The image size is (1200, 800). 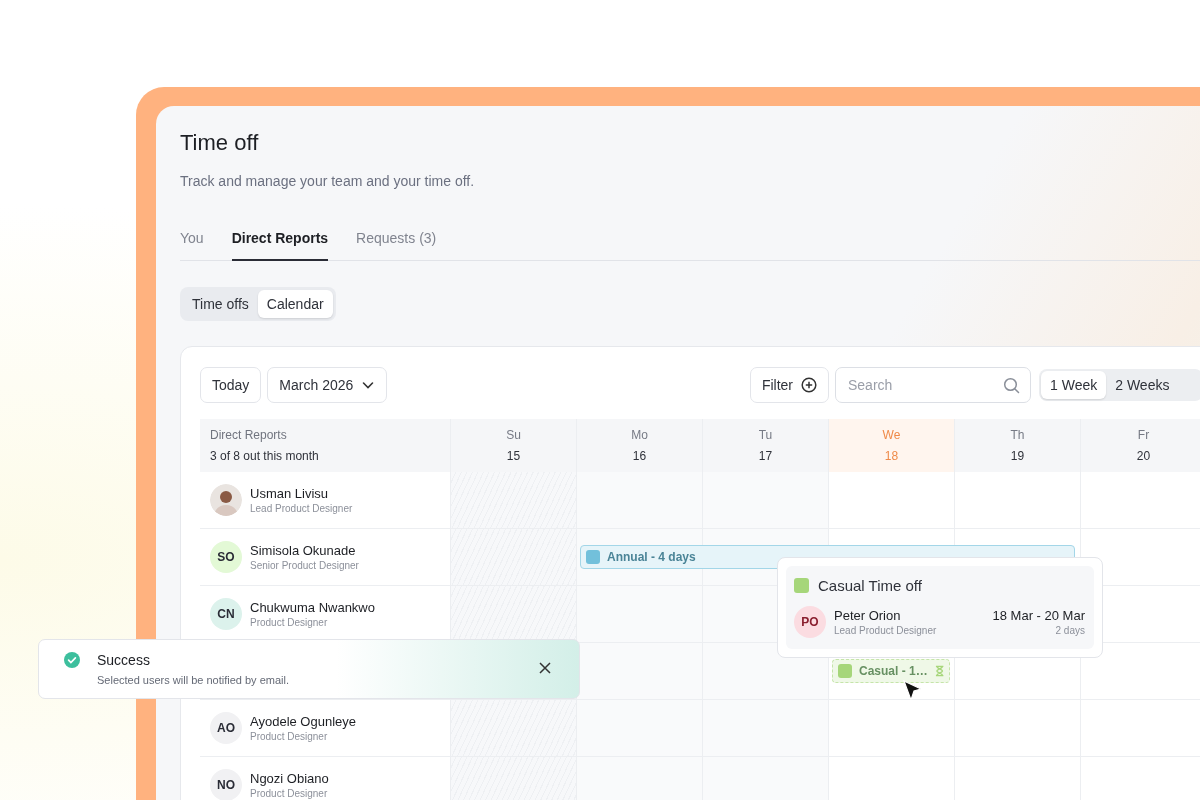 What do you see at coordinates (226, 784) in the screenshot?
I see `initials-avatar: NO` at bounding box center [226, 784].